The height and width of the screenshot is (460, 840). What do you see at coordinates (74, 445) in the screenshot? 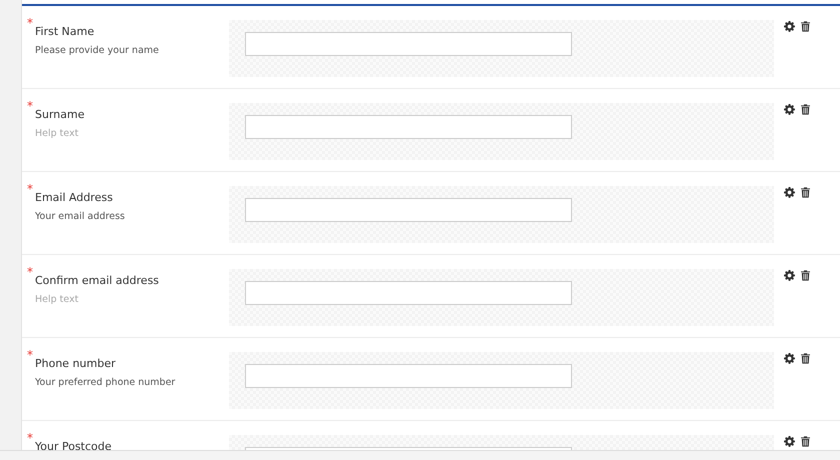
I see `field-label: Your Postcode` at bounding box center [74, 445].